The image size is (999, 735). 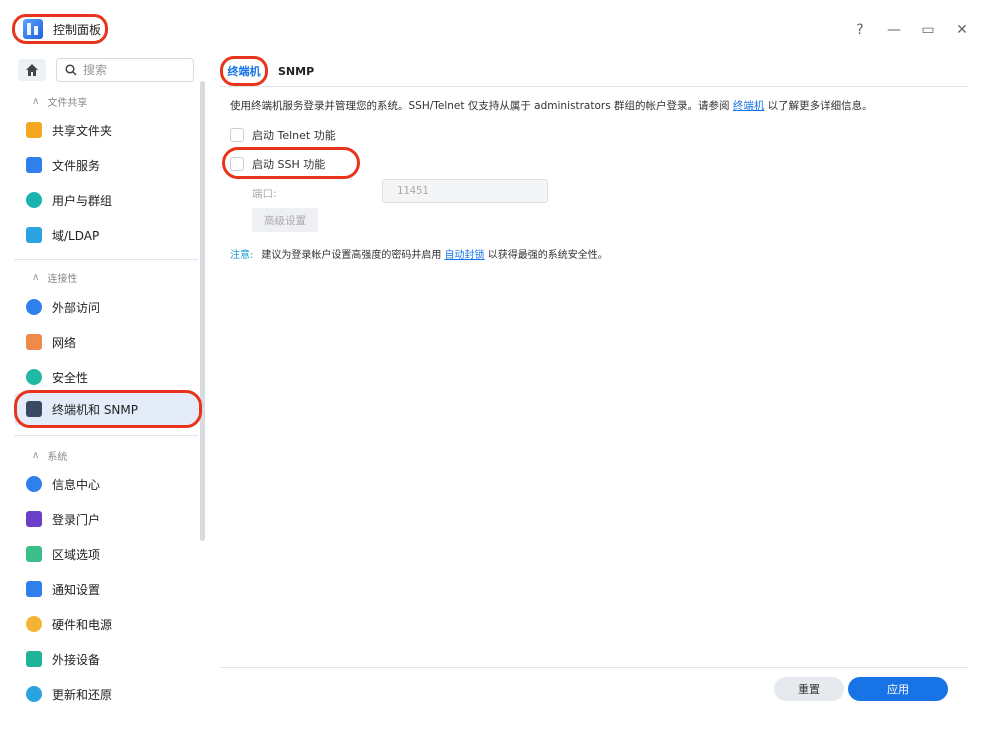 I want to click on auto-block-link: 自动封锁, so click(x=465, y=255).